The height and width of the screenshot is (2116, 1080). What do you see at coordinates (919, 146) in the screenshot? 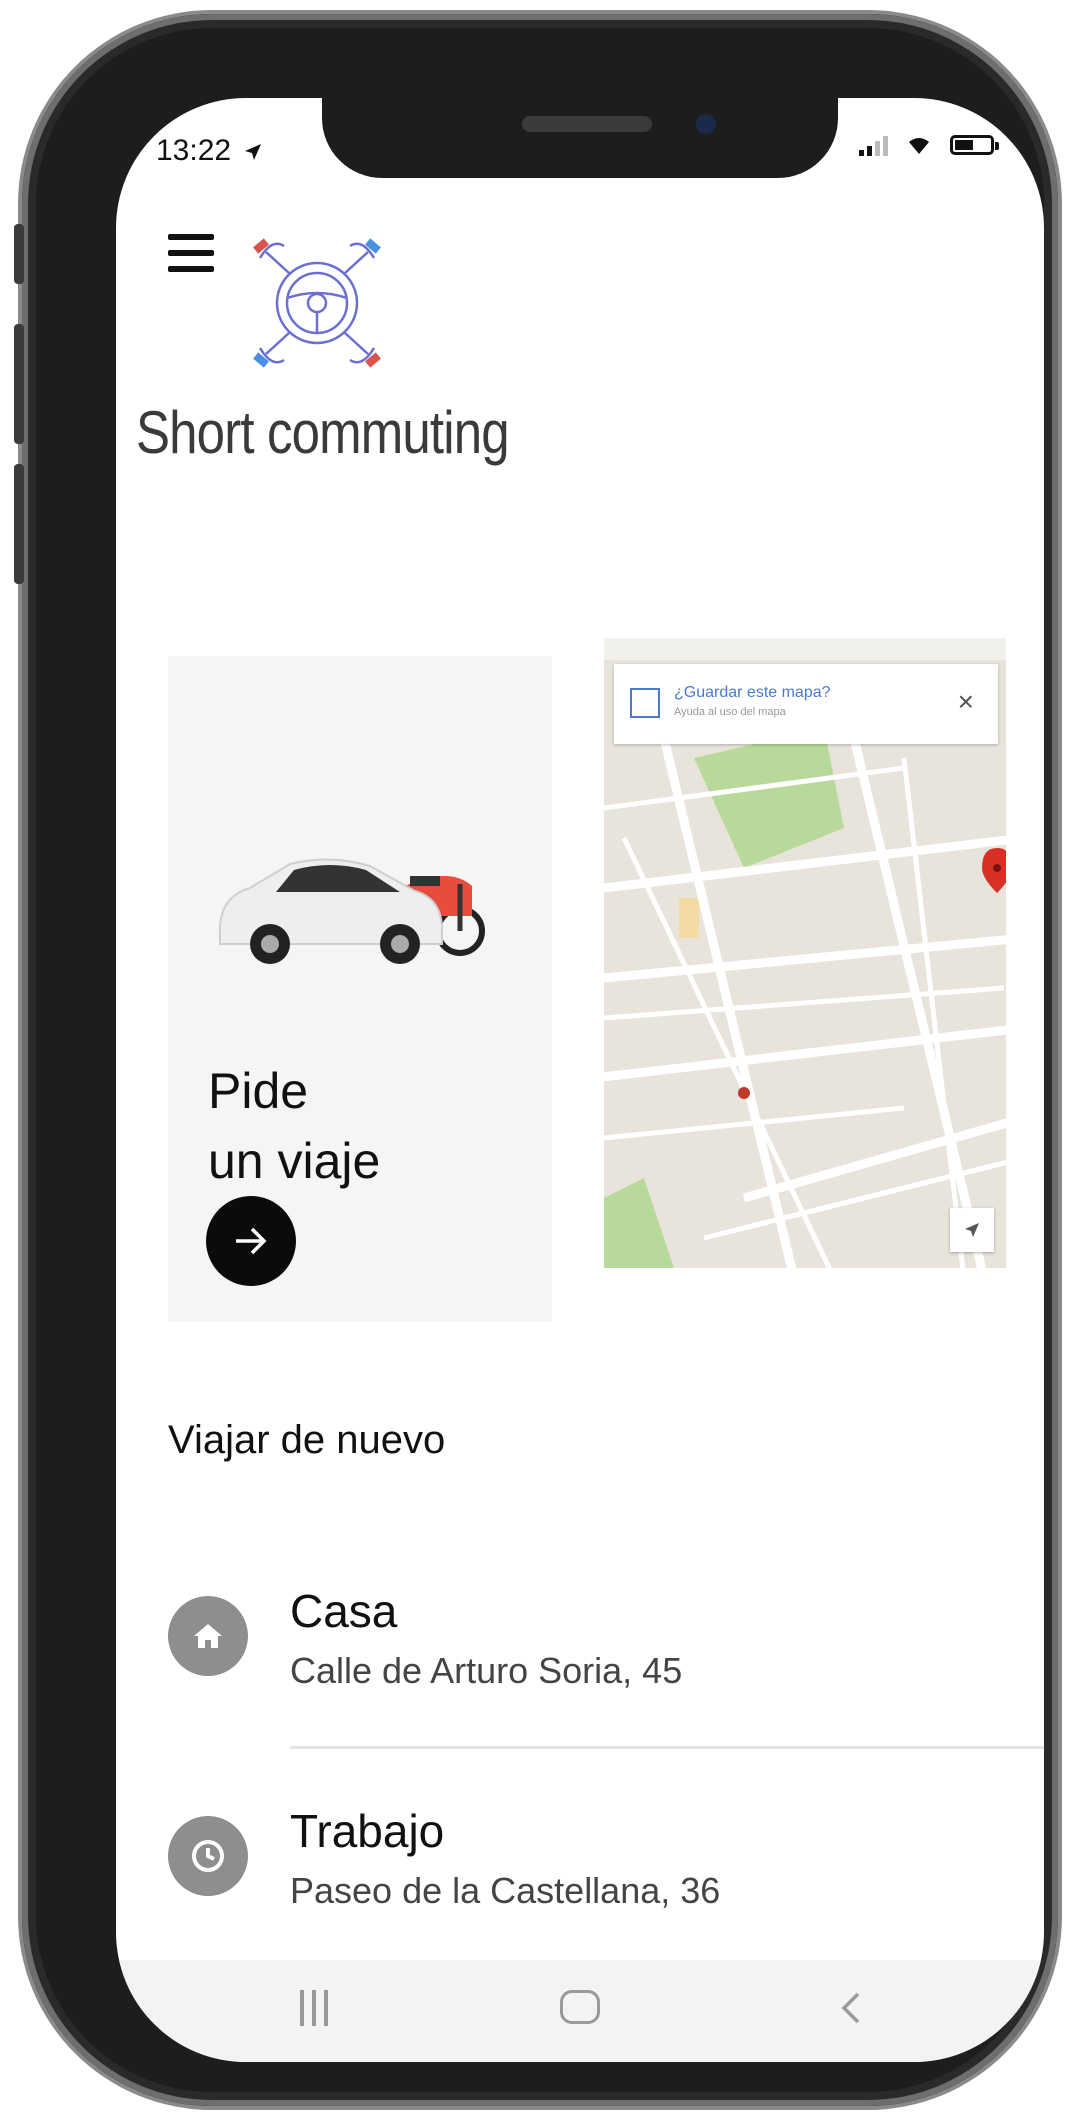
I see `wifi-icon` at bounding box center [919, 146].